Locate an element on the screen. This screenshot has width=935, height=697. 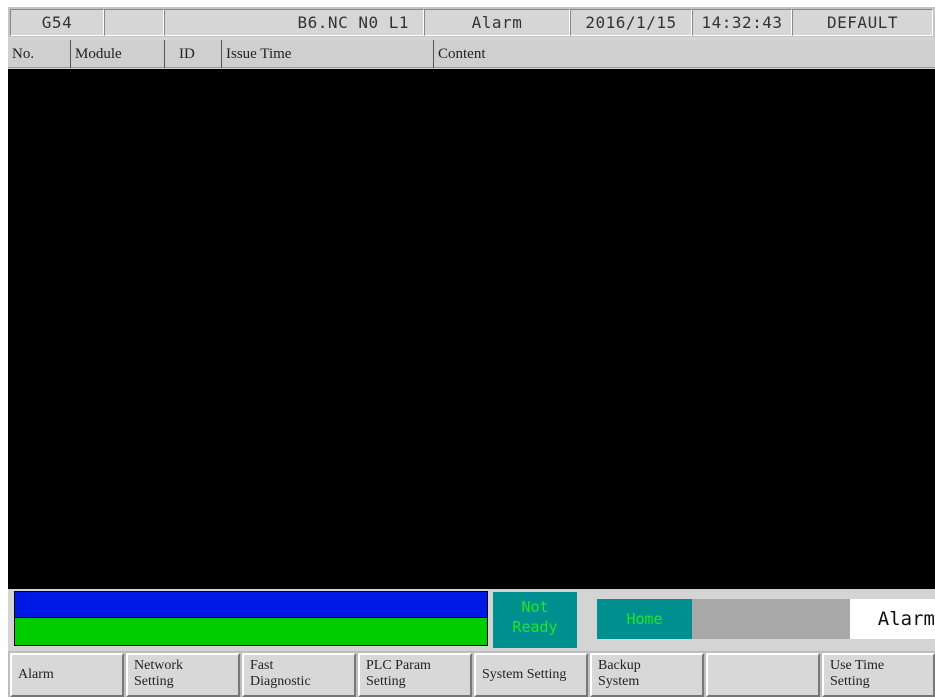
softkey-label: System is located at coordinates (619, 681).